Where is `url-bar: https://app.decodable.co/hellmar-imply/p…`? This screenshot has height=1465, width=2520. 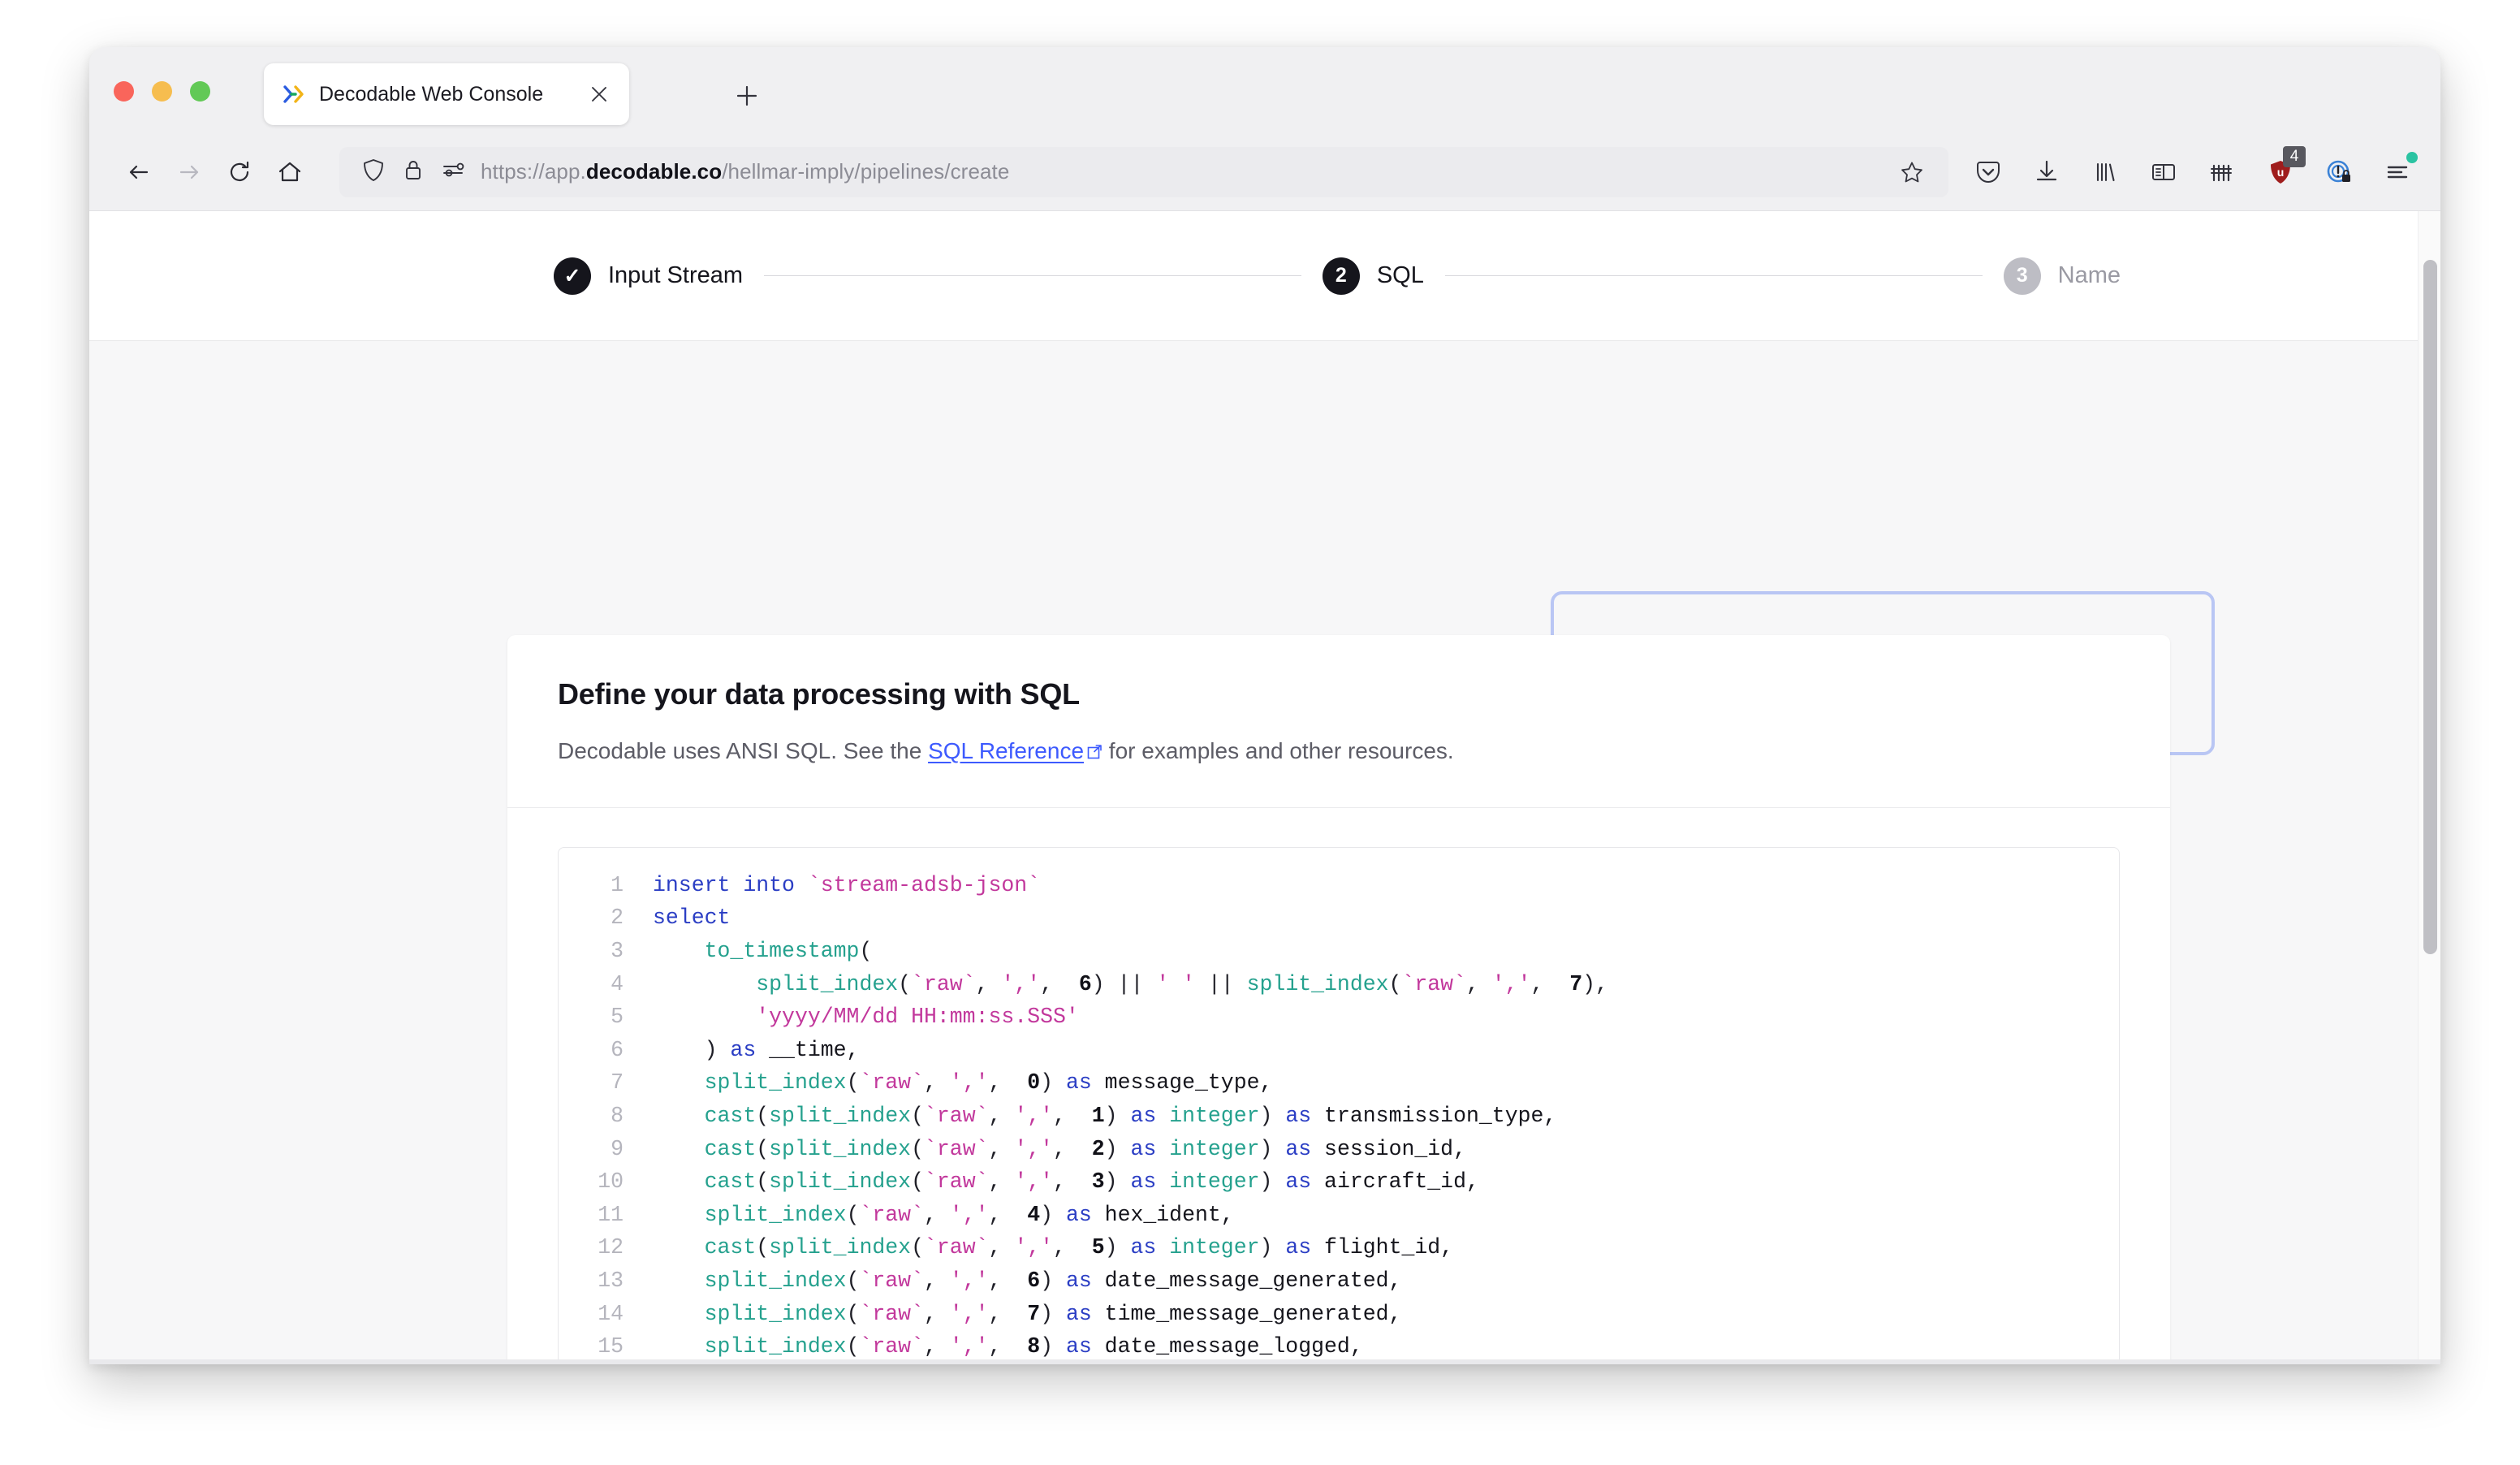
url-bar: https://app.decodable.co/hellmar-imply/p… is located at coordinates (1143, 171).